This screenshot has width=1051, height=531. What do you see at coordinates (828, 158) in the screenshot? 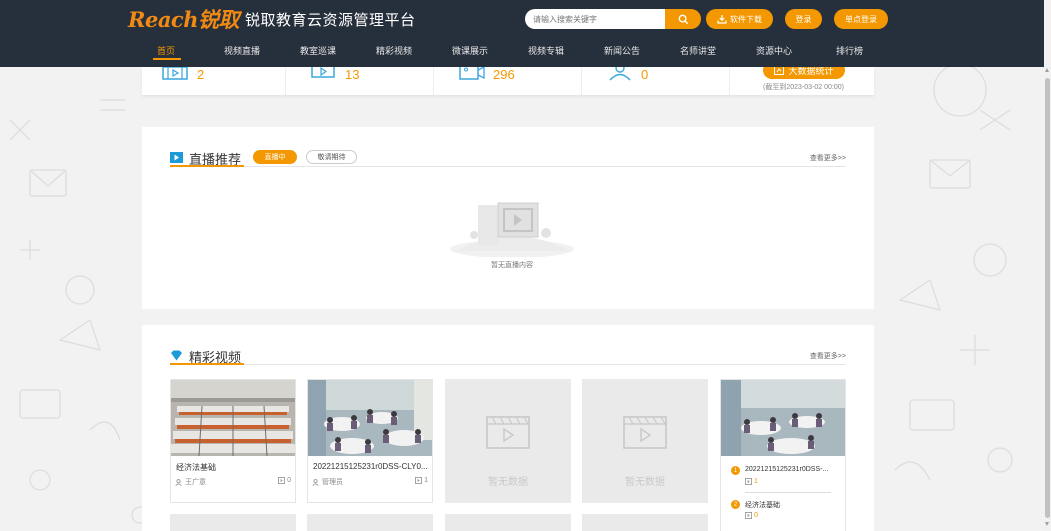
I see `live-view-more-link: 查看更多>>` at bounding box center [828, 158].